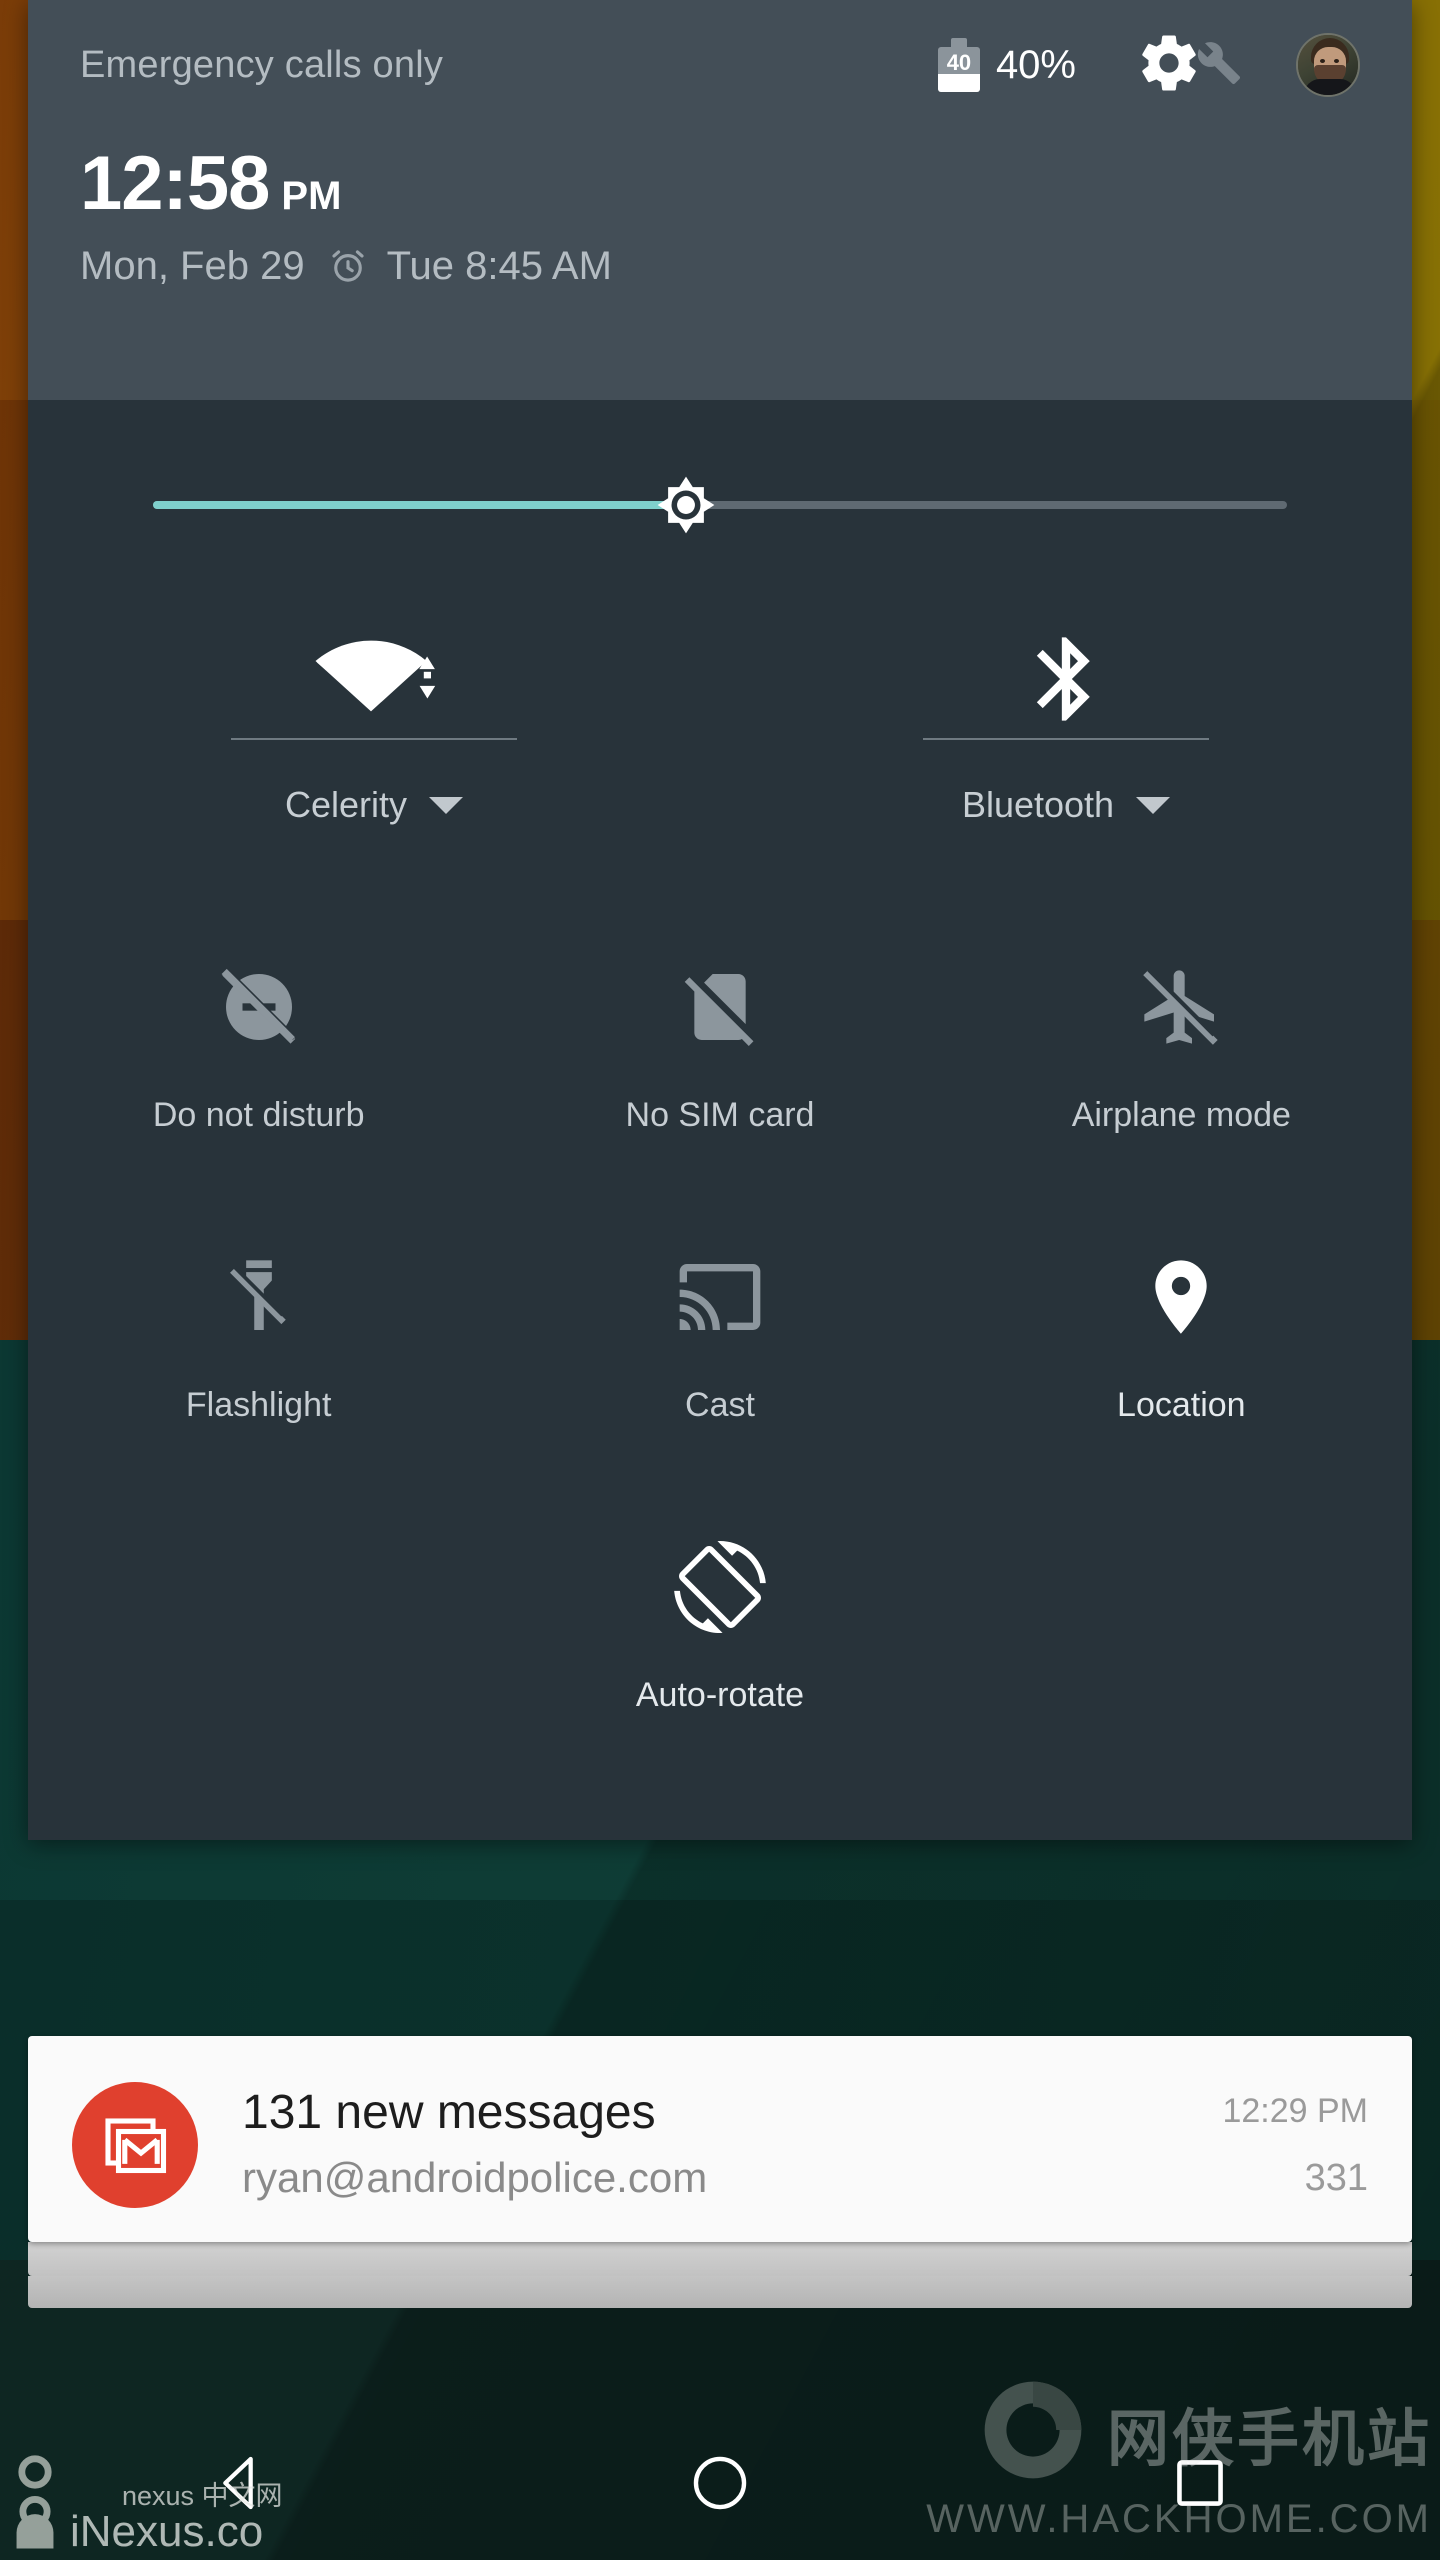  I want to click on gmail-icon, so click(135, 2145).